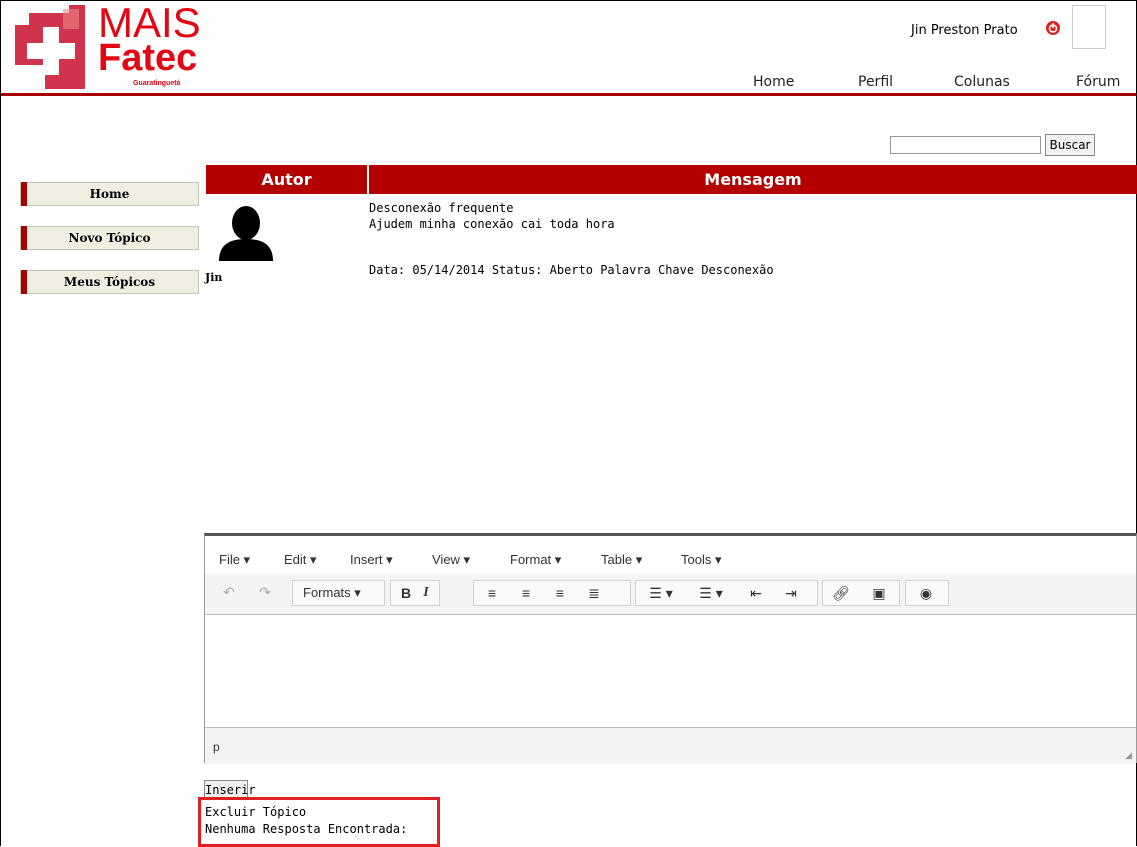 The width and height of the screenshot is (1137, 847). What do you see at coordinates (594, 593) in the screenshot?
I see `align-justify-icon: ≣` at bounding box center [594, 593].